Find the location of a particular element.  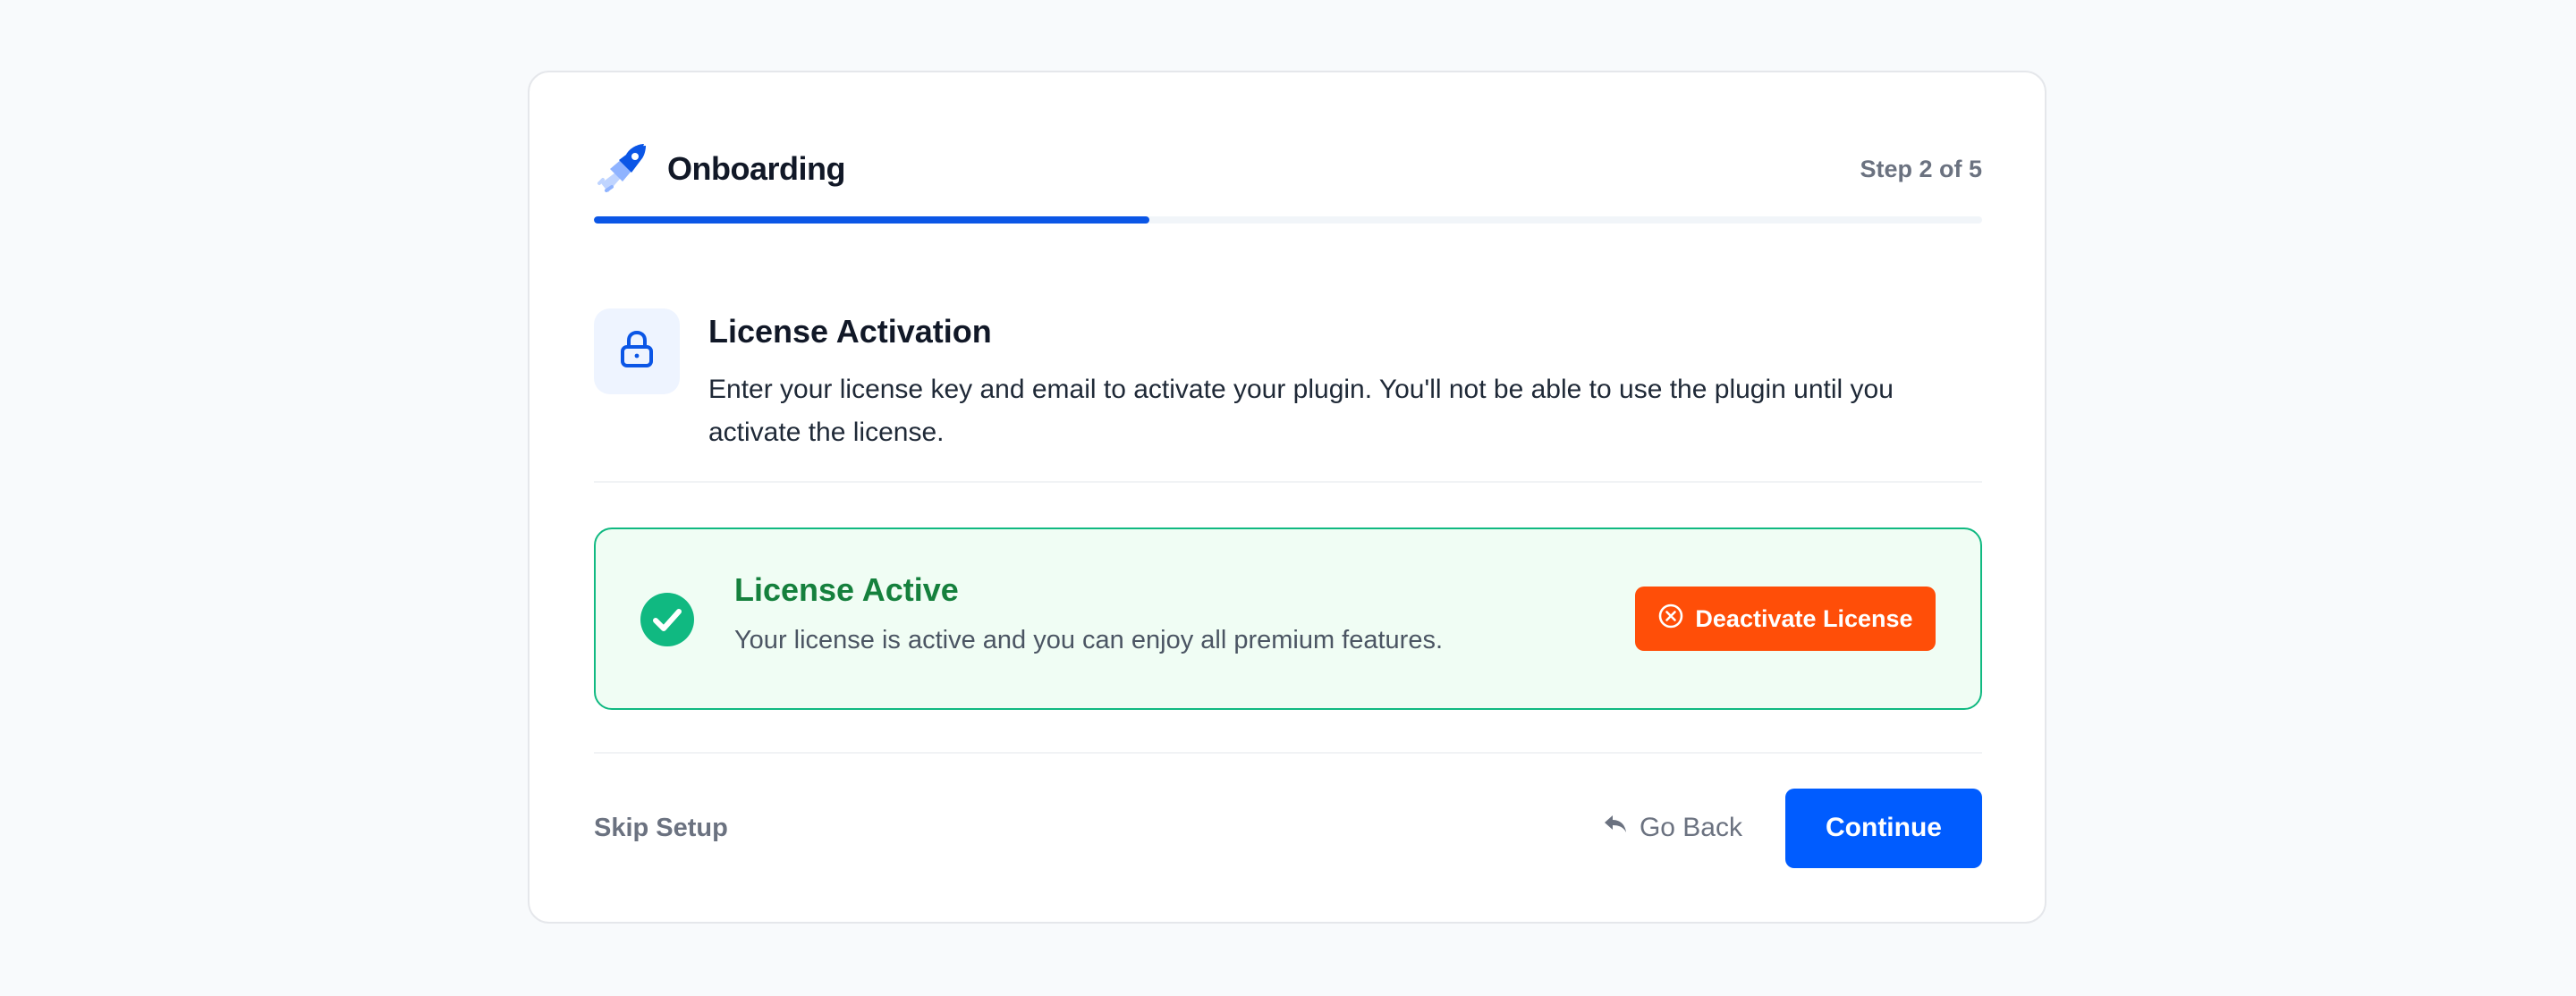

brand: Onboarding is located at coordinates (719, 169).